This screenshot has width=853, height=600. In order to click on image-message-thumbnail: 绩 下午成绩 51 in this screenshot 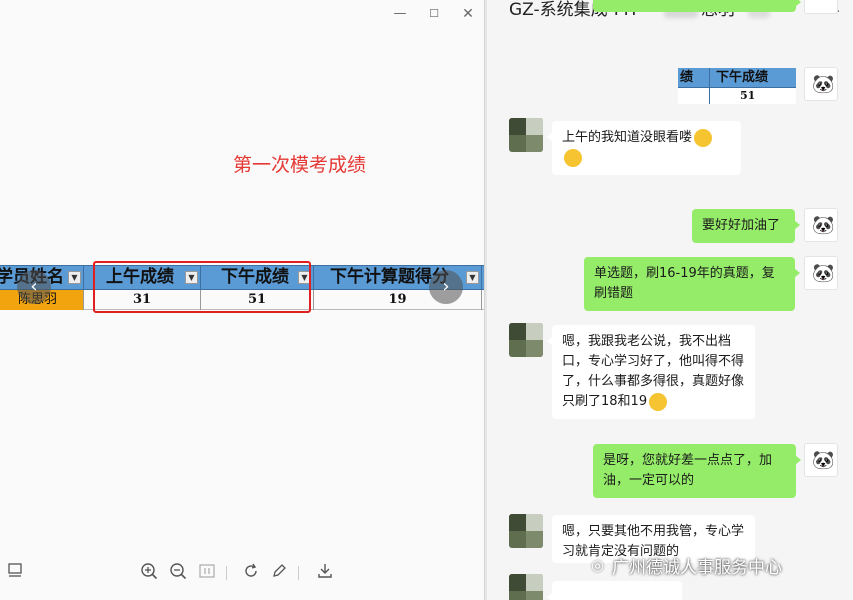, I will do `click(737, 86)`.